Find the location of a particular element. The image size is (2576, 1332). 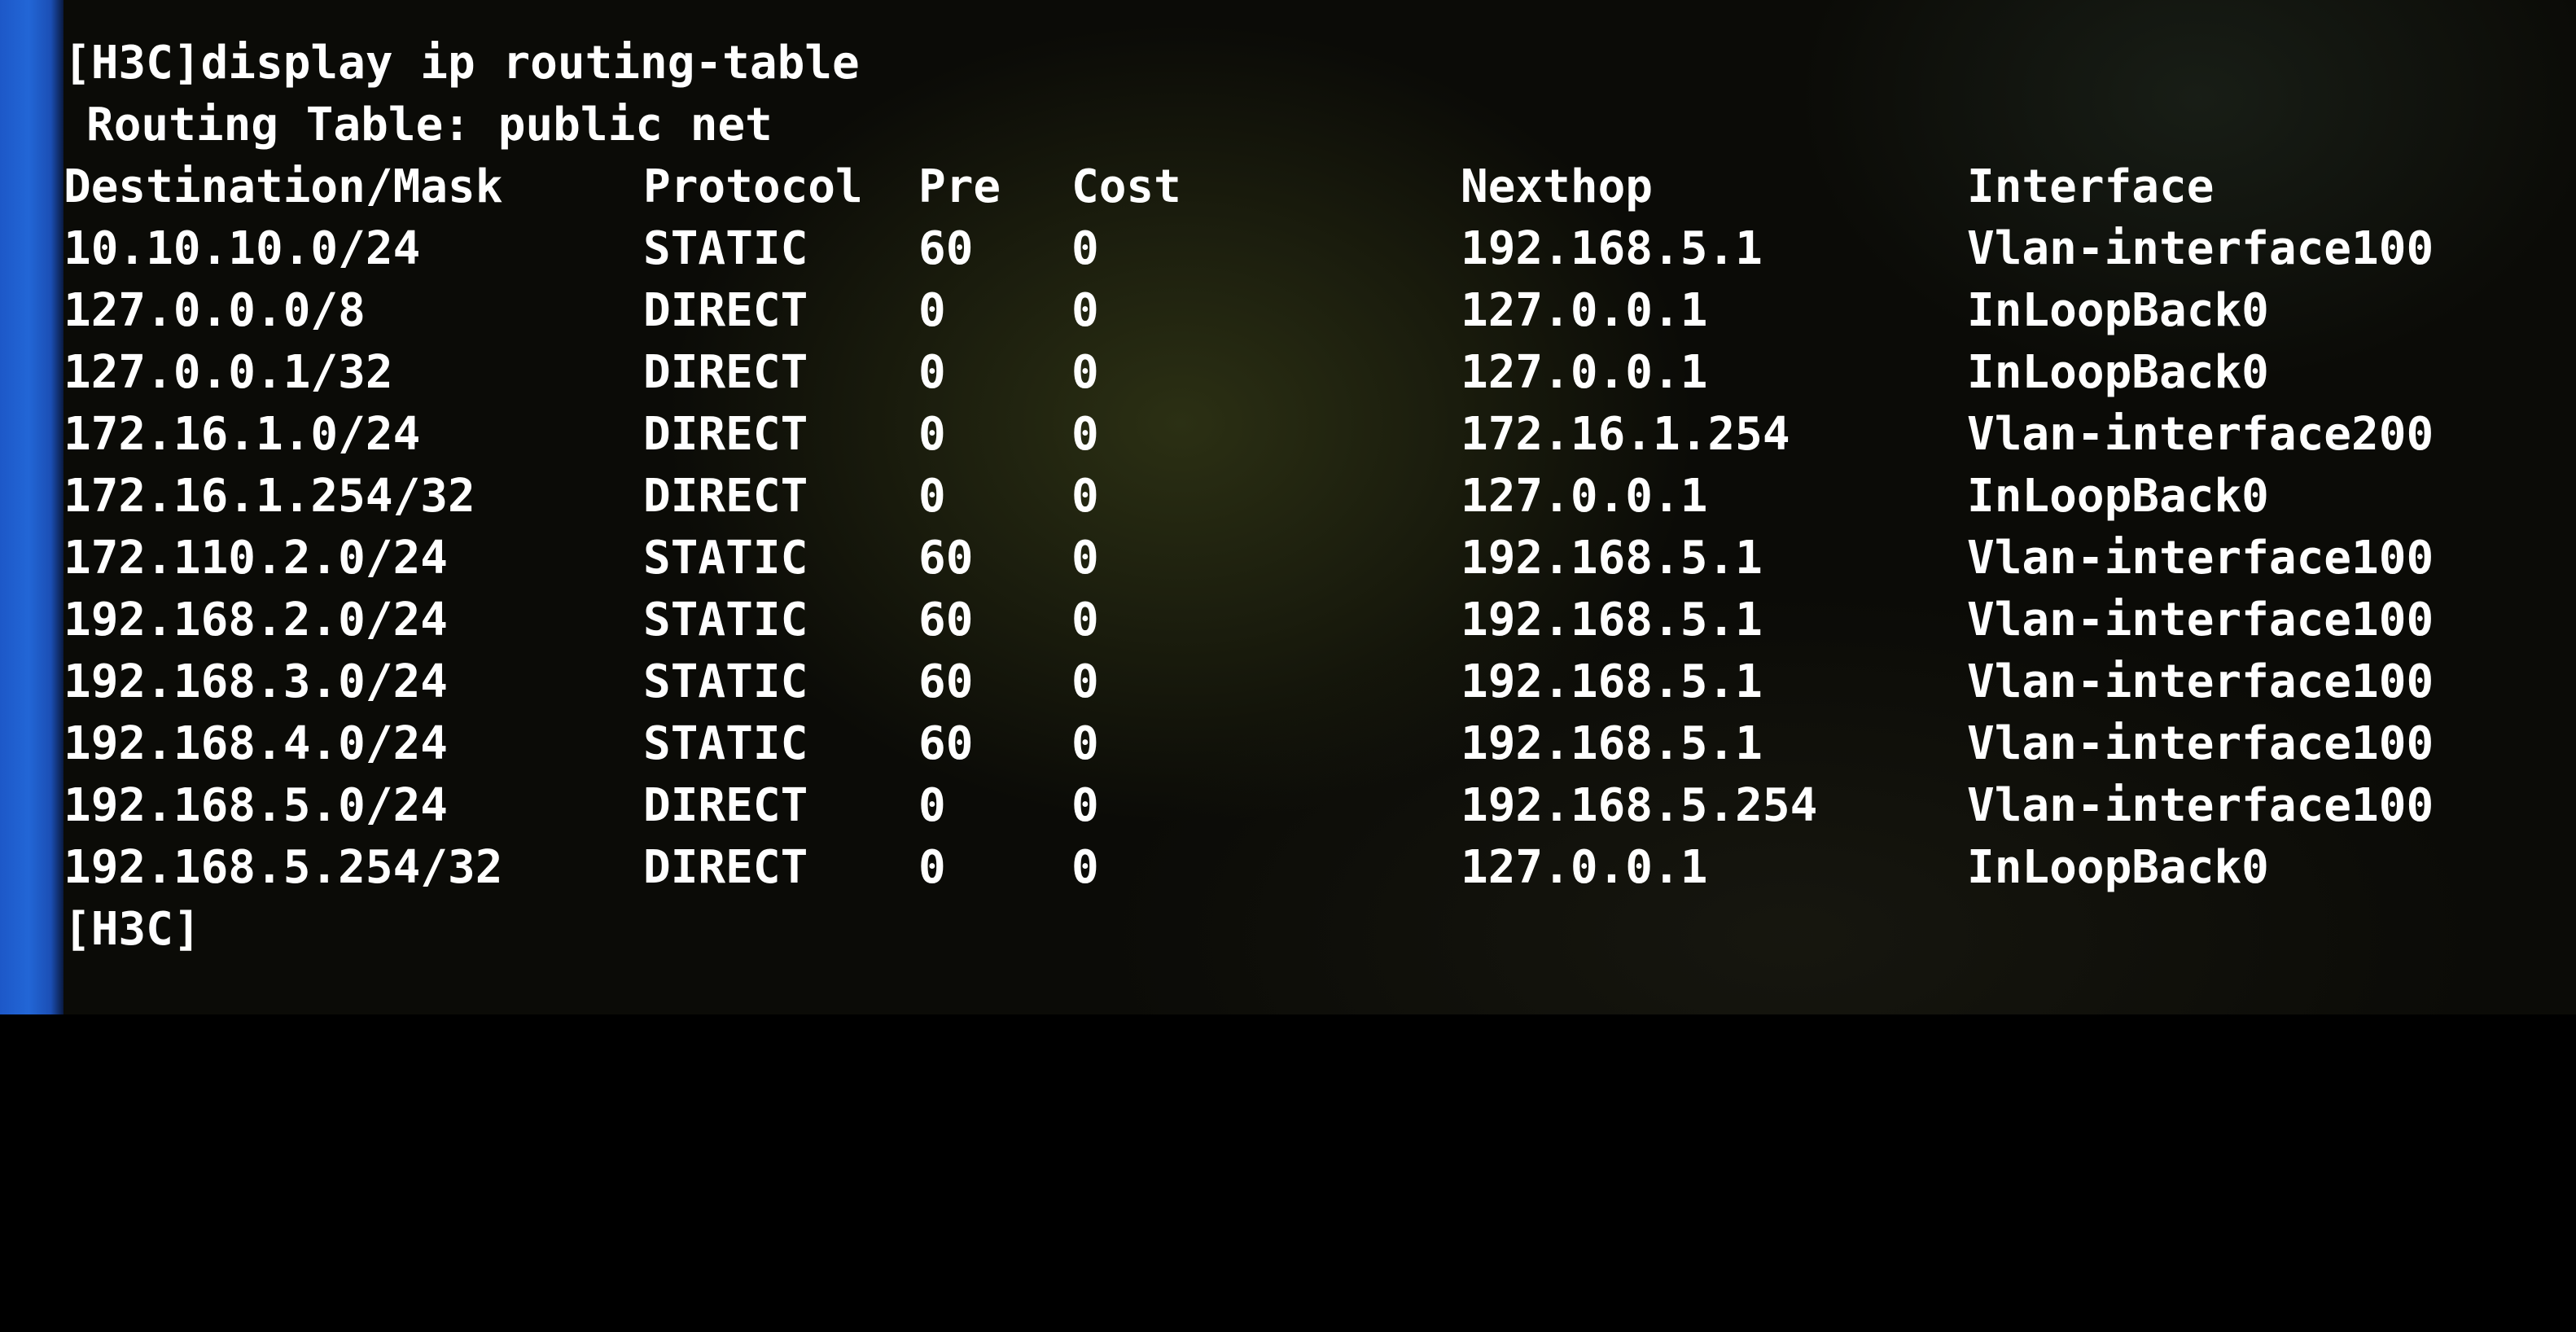

cell-nexthop: 172.16.1.254 is located at coordinates (1625, 434).